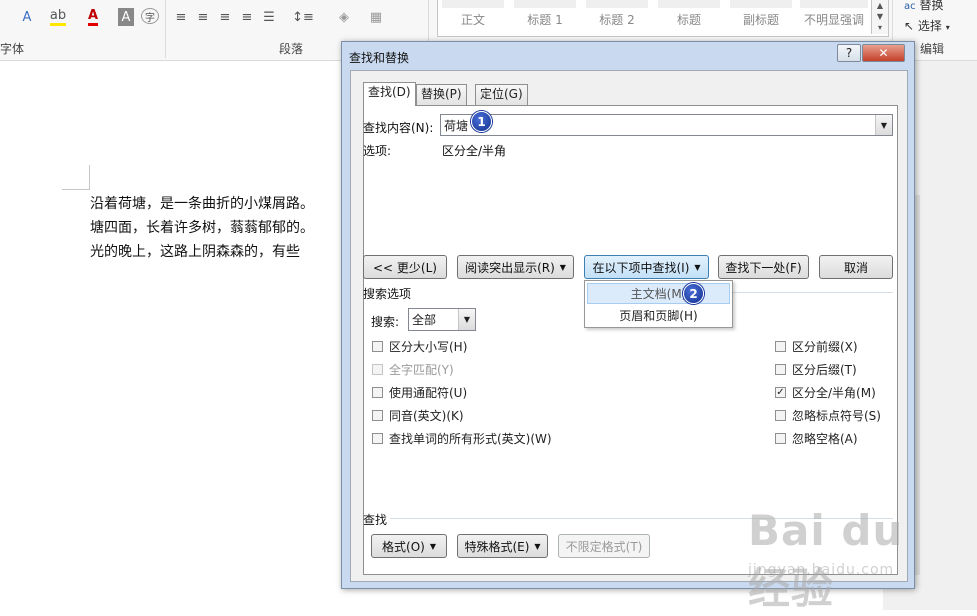  What do you see at coordinates (403, 546) in the screenshot?
I see `format-label: 格式(O)` at bounding box center [403, 546].